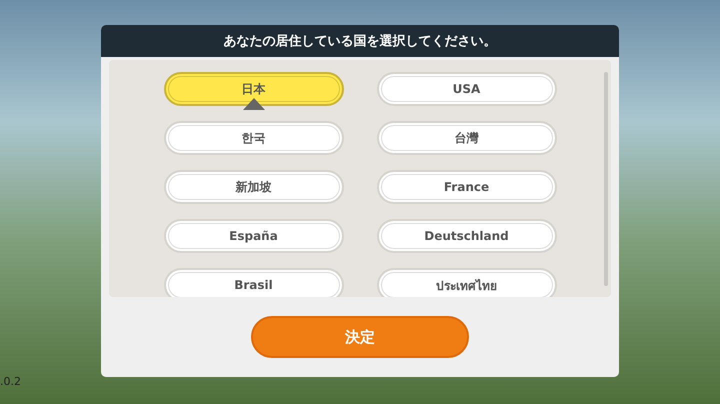  What do you see at coordinates (466, 236) in the screenshot?
I see `country-button: Deutschland` at bounding box center [466, 236].